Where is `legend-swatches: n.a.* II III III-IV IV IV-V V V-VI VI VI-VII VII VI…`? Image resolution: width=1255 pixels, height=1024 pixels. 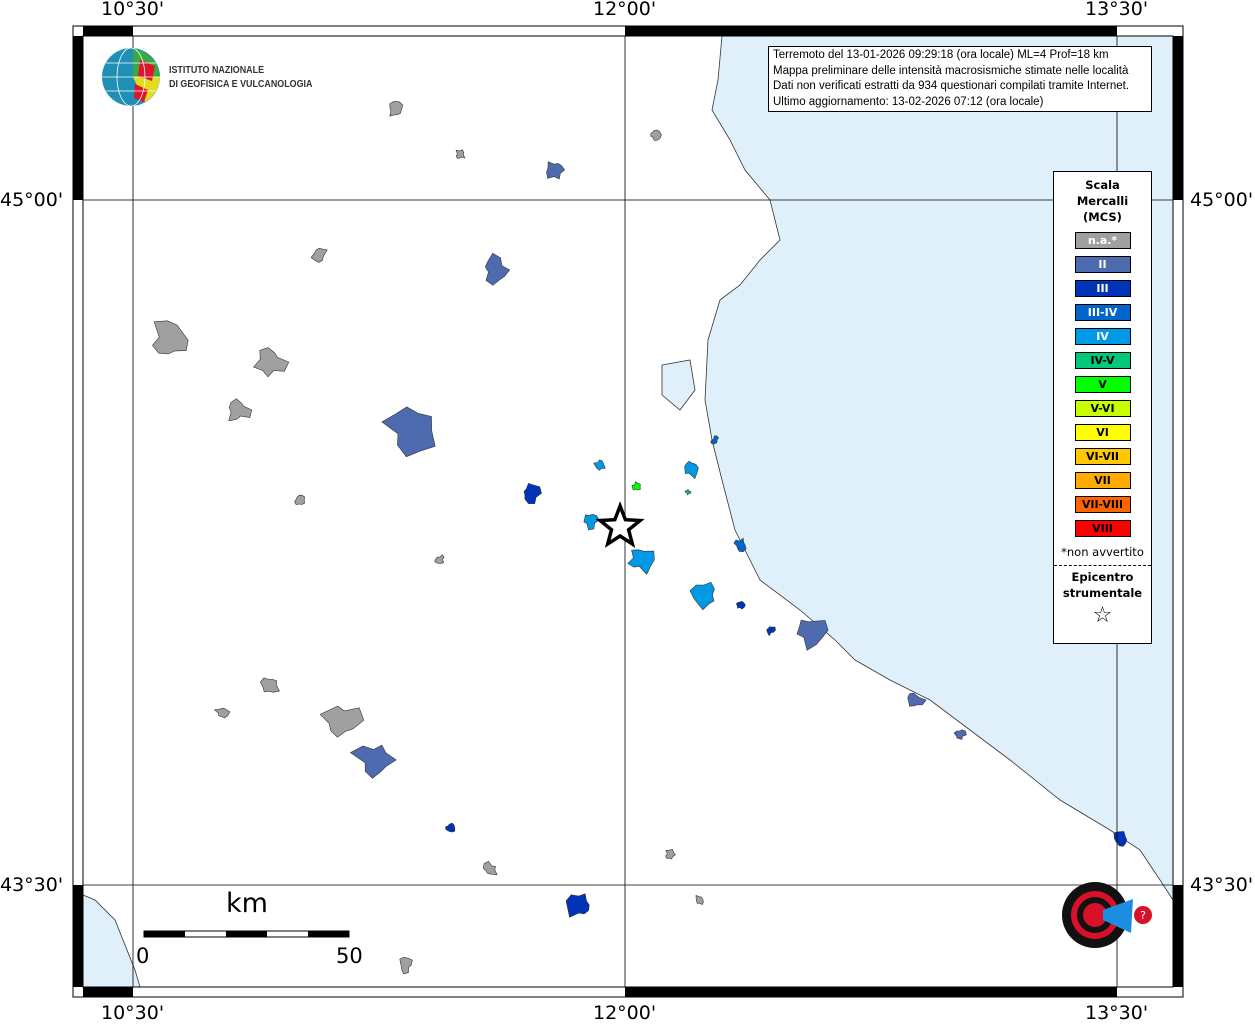
legend-swatches: n.a.* II III III-IV IV IV-V V V-VI VI VI-VII VII VI… is located at coordinates (1102, 384).